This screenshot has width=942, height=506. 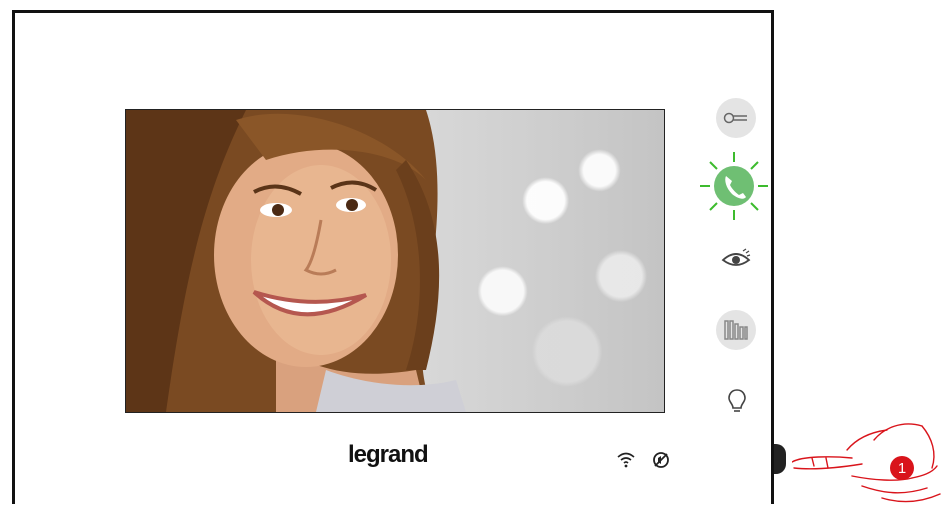 I want to click on answer-call-button, so click(x=734, y=186).